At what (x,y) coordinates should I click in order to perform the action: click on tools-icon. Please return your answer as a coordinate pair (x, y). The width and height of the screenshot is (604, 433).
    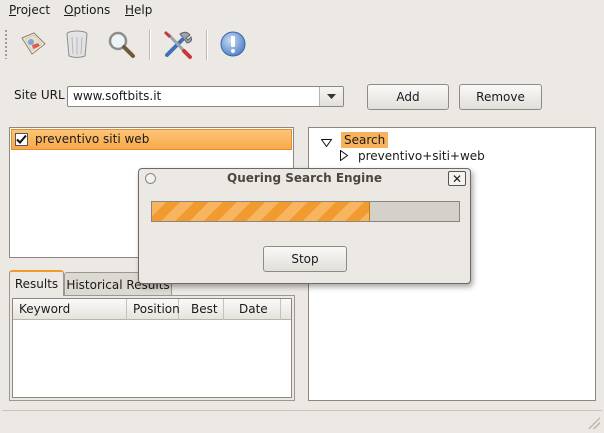
    Looking at the image, I should click on (178, 44).